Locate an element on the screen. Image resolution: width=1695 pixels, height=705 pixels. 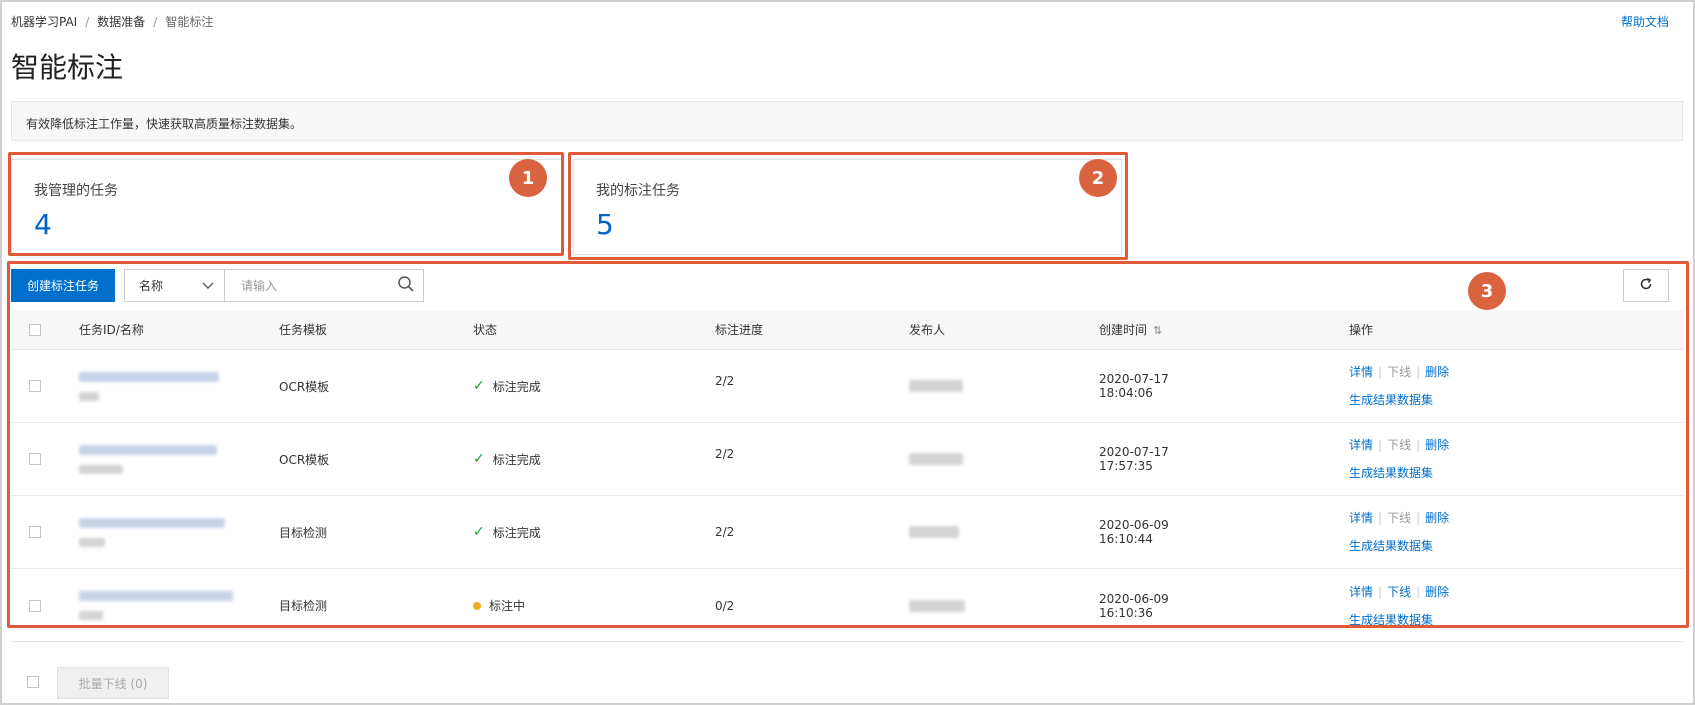
column-header-publisher: 发布人 is located at coordinates (927, 330).